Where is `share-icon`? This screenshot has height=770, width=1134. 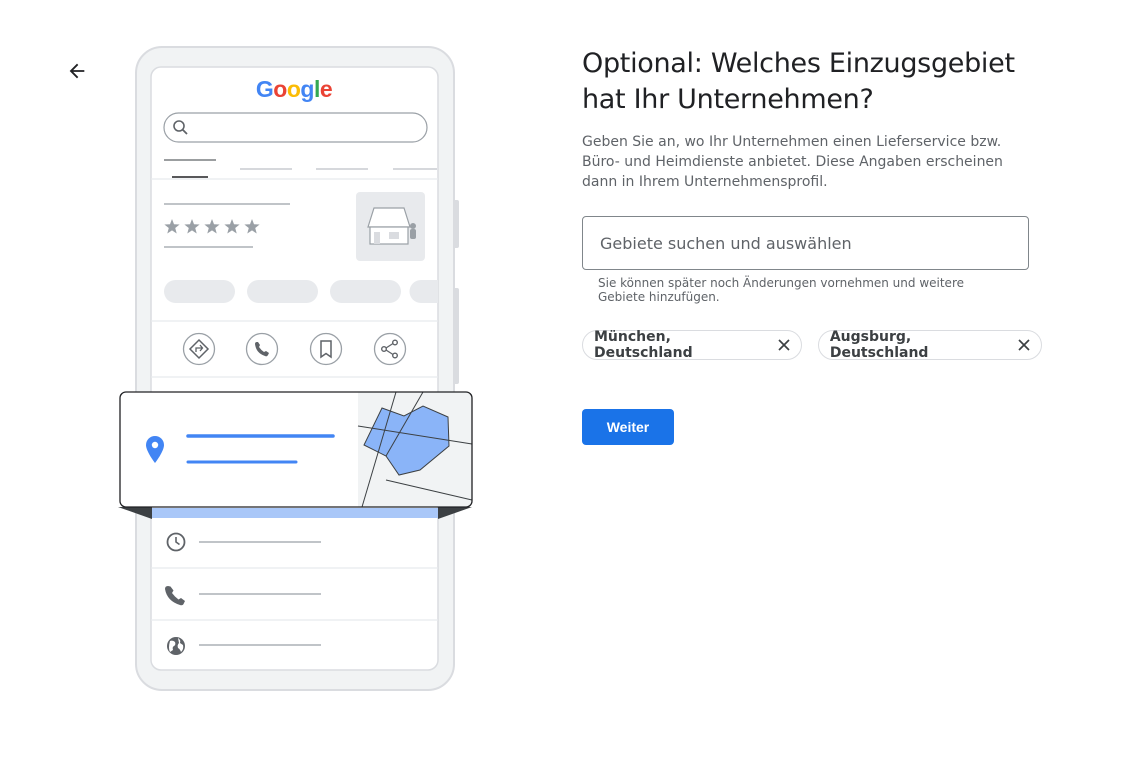
share-icon is located at coordinates (390, 349).